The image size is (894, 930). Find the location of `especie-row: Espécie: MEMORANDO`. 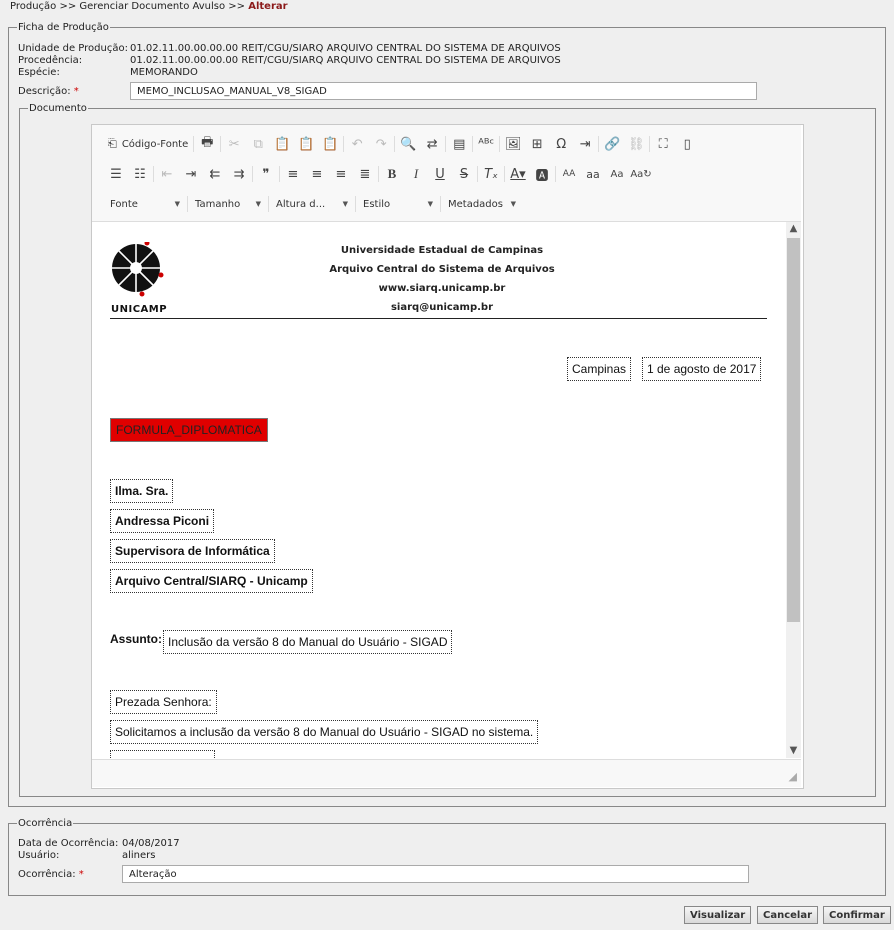

especie-row: Espécie: MEMORANDO is located at coordinates (108, 73).